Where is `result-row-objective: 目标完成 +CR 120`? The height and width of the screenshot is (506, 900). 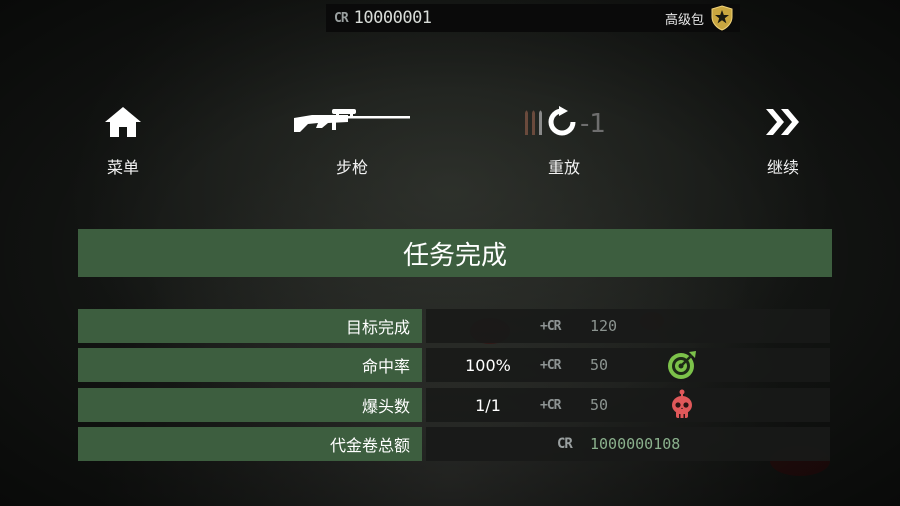 result-row-objective: 目标完成 +CR 120 is located at coordinates (454, 326).